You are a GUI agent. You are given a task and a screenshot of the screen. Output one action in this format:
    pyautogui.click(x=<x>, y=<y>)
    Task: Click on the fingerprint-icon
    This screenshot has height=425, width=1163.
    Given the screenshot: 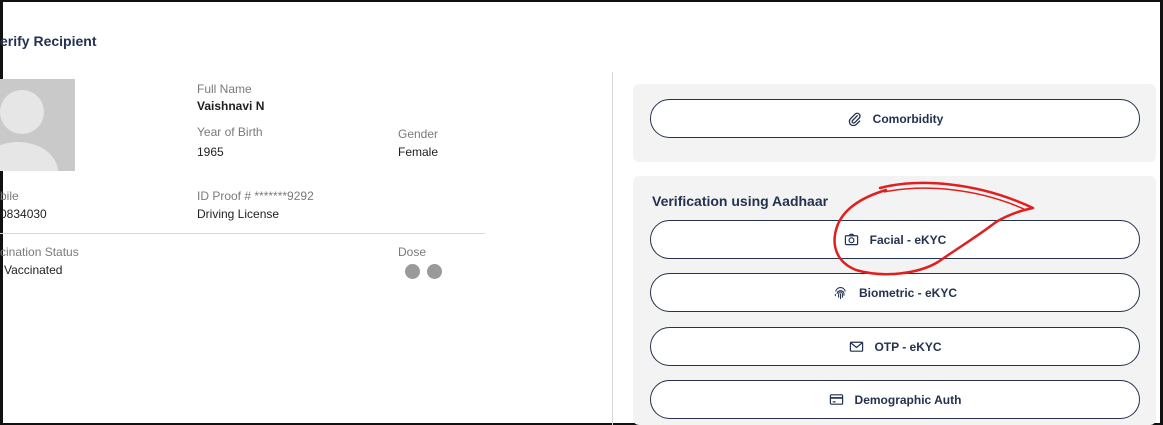 What is the action you would take?
    pyautogui.click(x=841, y=293)
    